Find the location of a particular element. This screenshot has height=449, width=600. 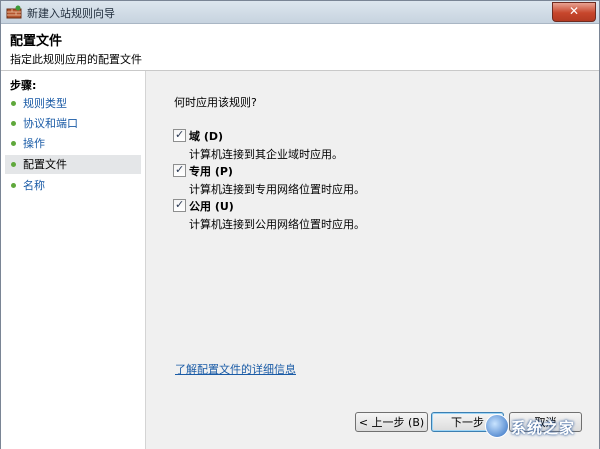

step-label: 规则类型 is located at coordinates (45, 103).